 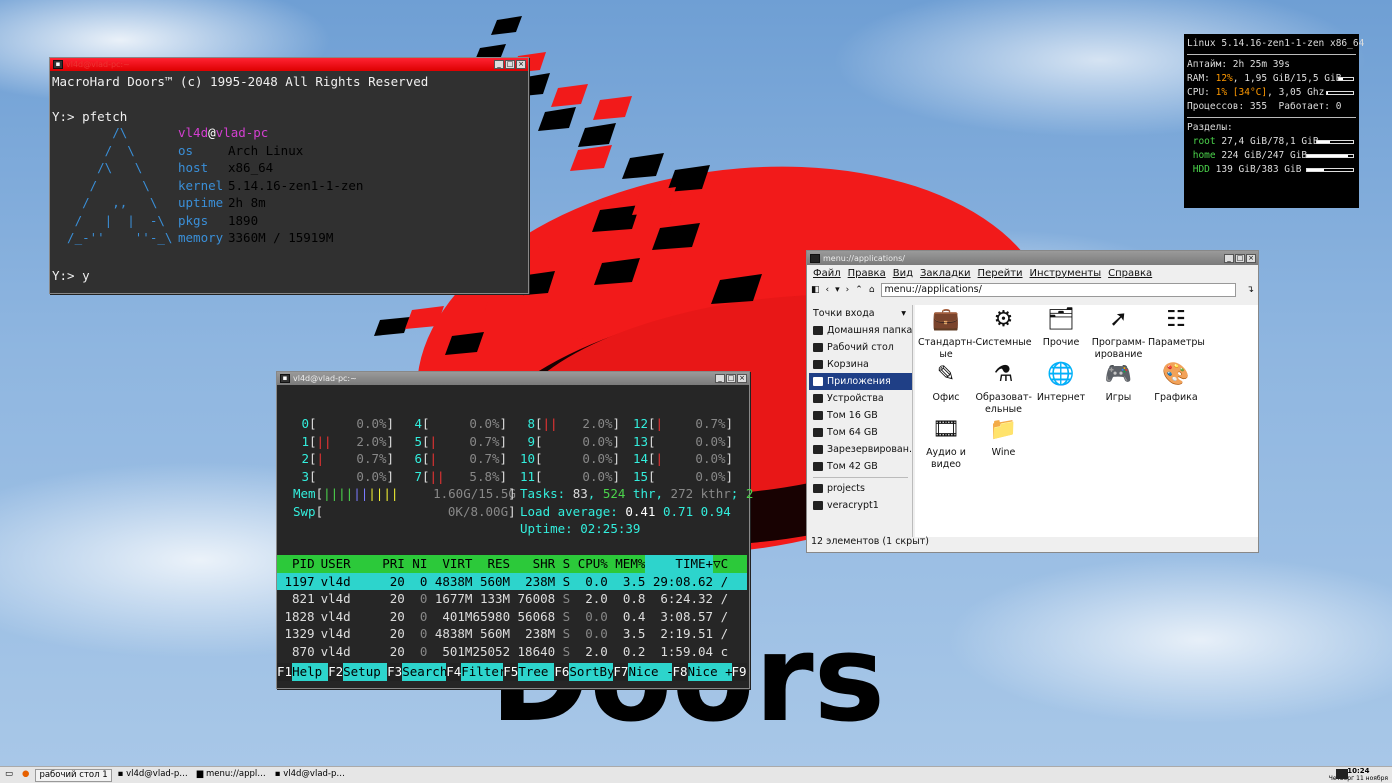 I want to click on up-icon: ⌃, so click(x=859, y=290).